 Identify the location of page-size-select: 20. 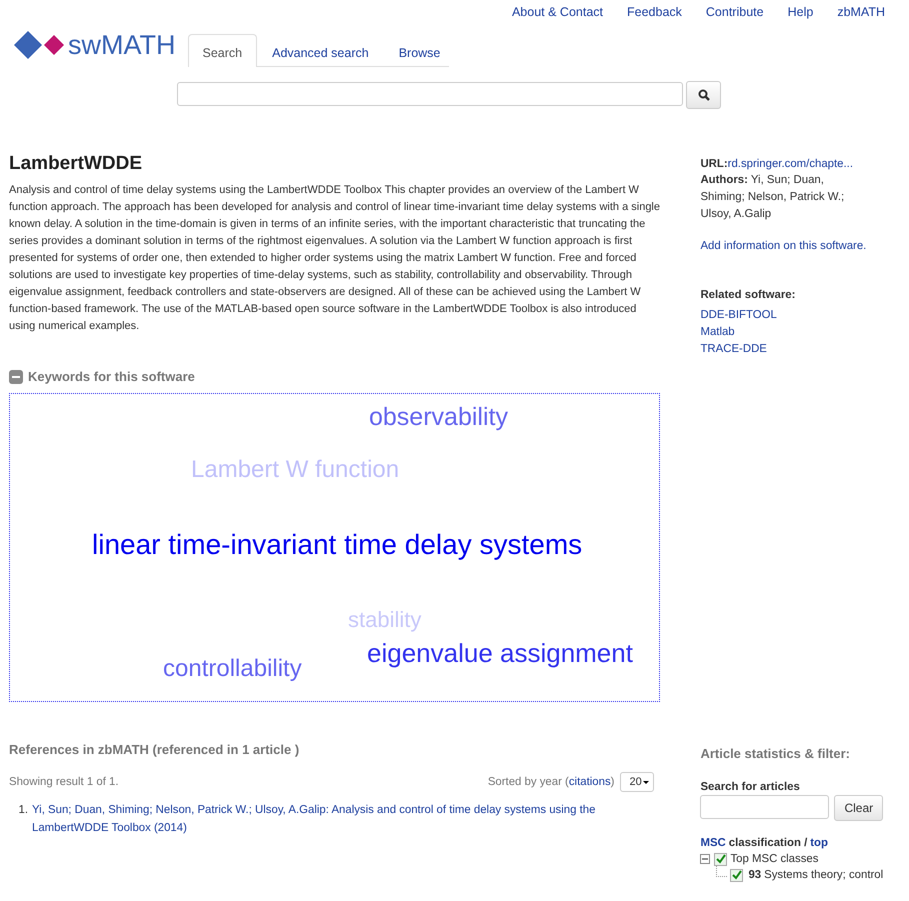
(637, 782).